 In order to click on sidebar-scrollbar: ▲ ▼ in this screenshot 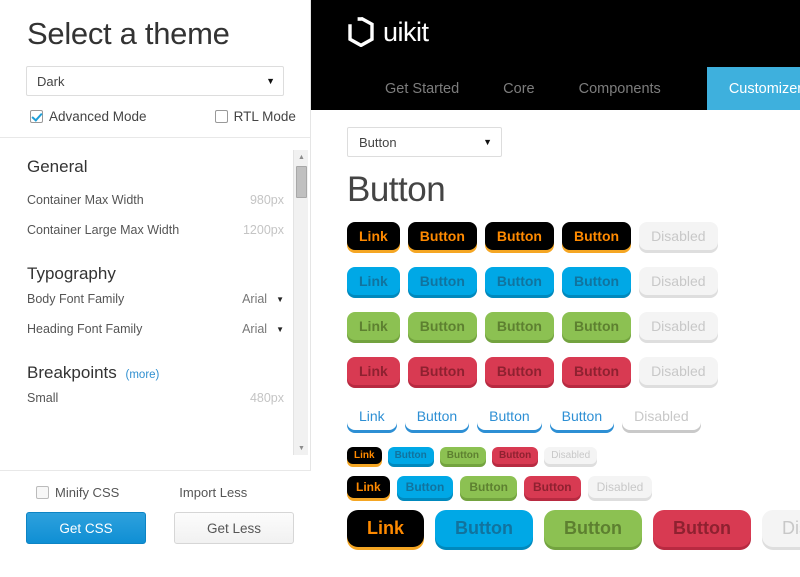, I will do `click(300, 302)`.